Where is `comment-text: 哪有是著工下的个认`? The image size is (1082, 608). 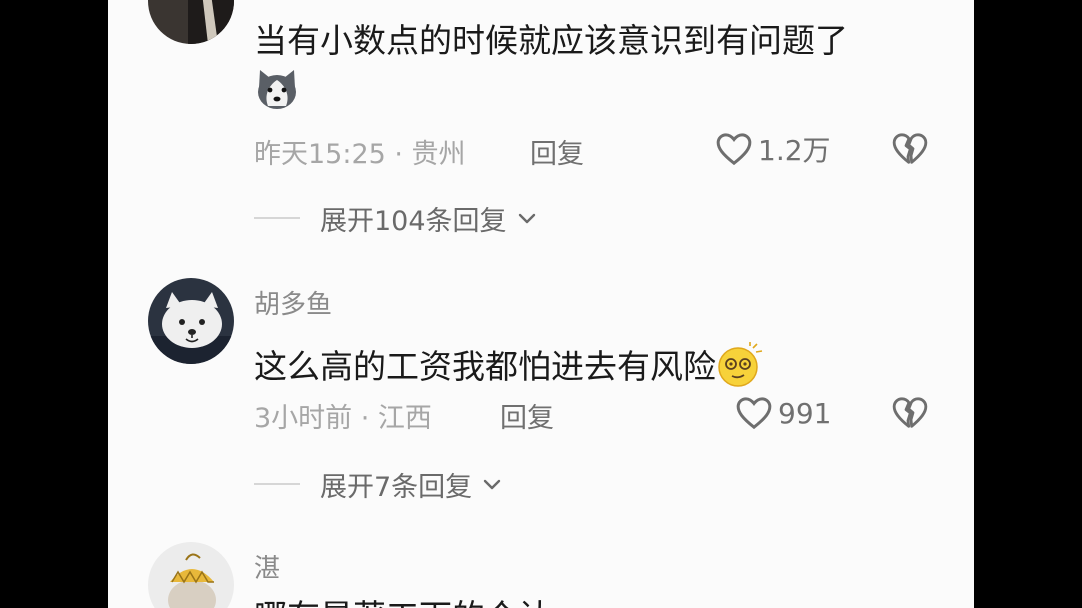
comment-text: 哪有是著工下的个认 is located at coordinates (402, 599).